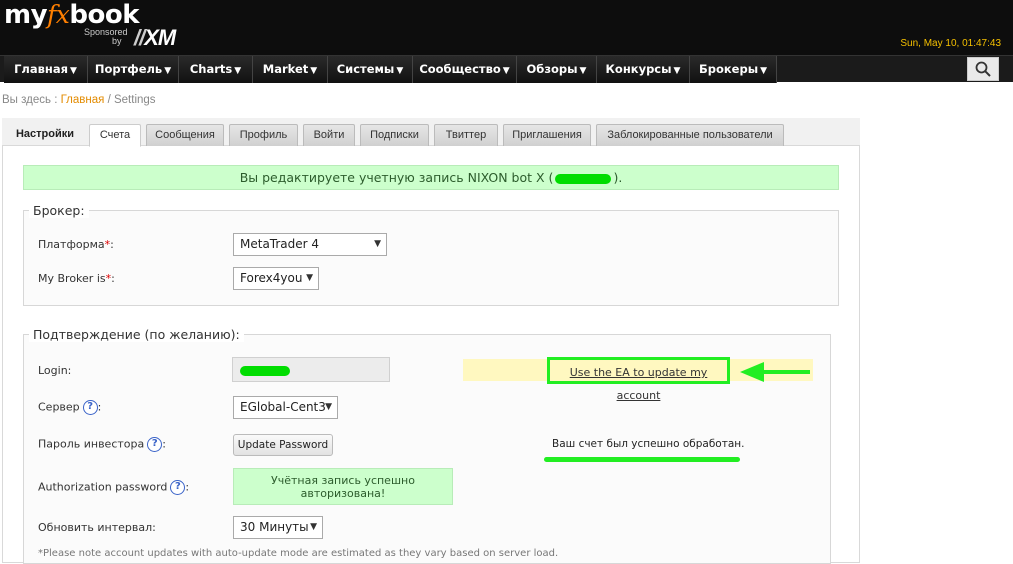  Describe the element at coordinates (343, 493) in the screenshot. I see `auth-status-line: авторизована!` at that location.